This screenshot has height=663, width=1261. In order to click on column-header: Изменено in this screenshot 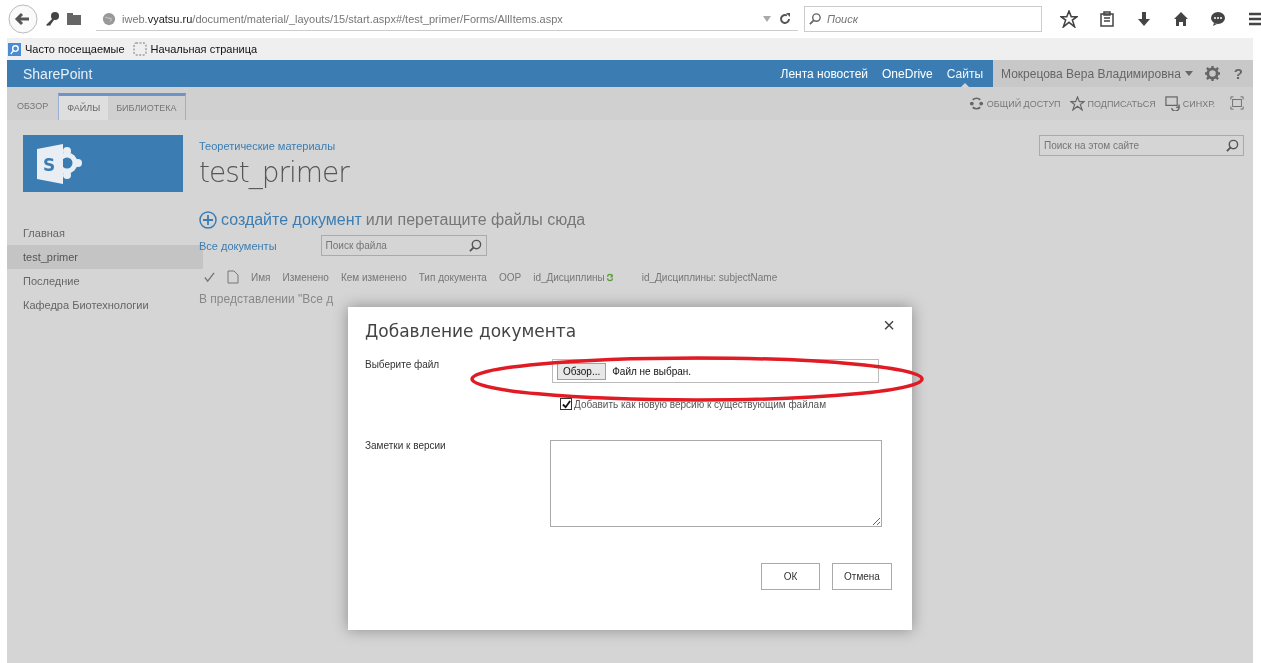, I will do `click(305, 277)`.